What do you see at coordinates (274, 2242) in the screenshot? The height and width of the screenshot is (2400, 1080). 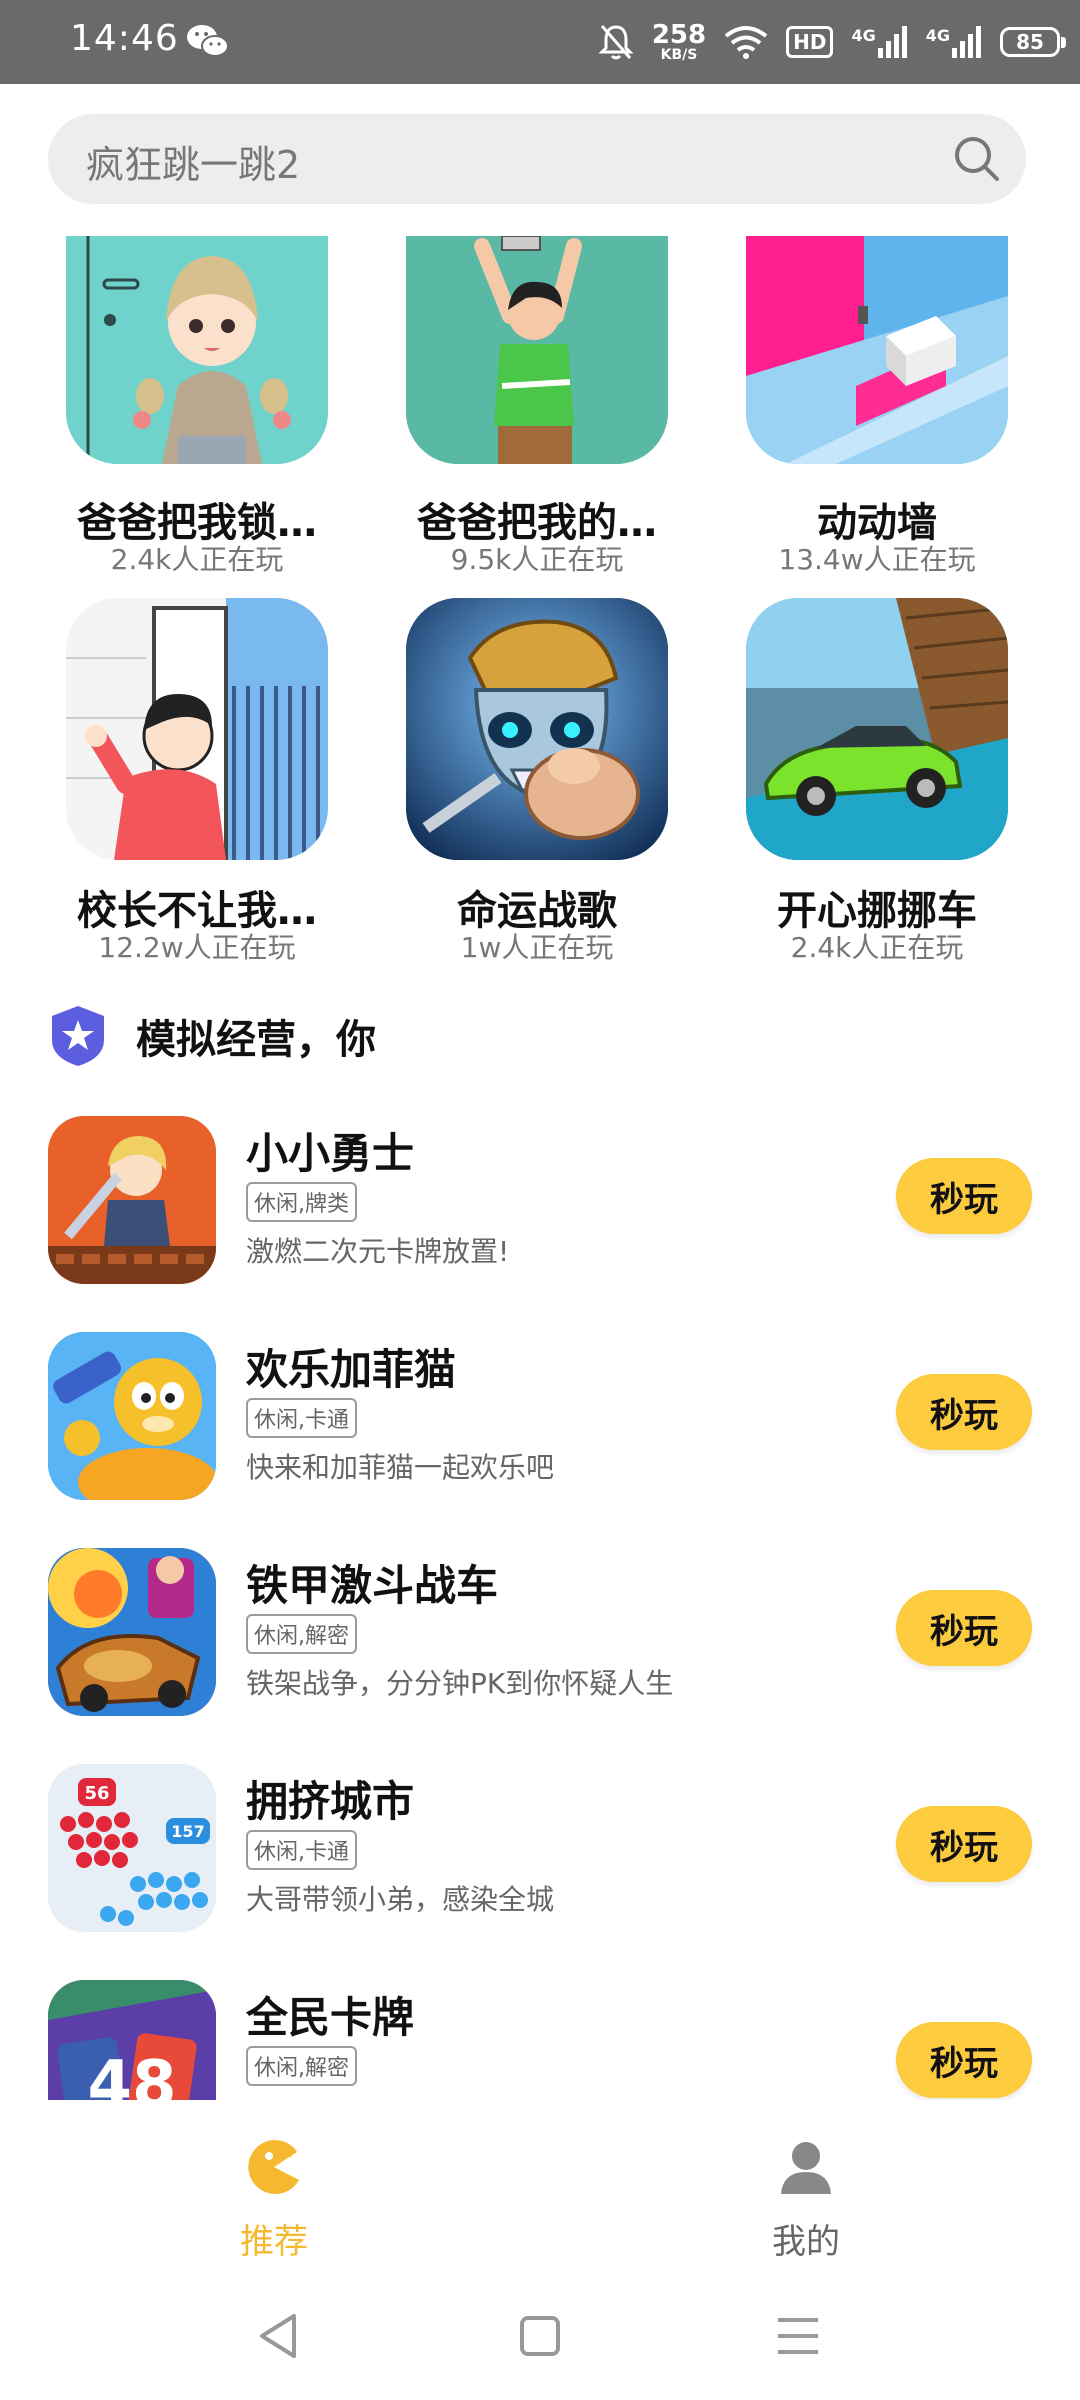 I see `tab-recommend-label: 推荐` at bounding box center [274, 2242].